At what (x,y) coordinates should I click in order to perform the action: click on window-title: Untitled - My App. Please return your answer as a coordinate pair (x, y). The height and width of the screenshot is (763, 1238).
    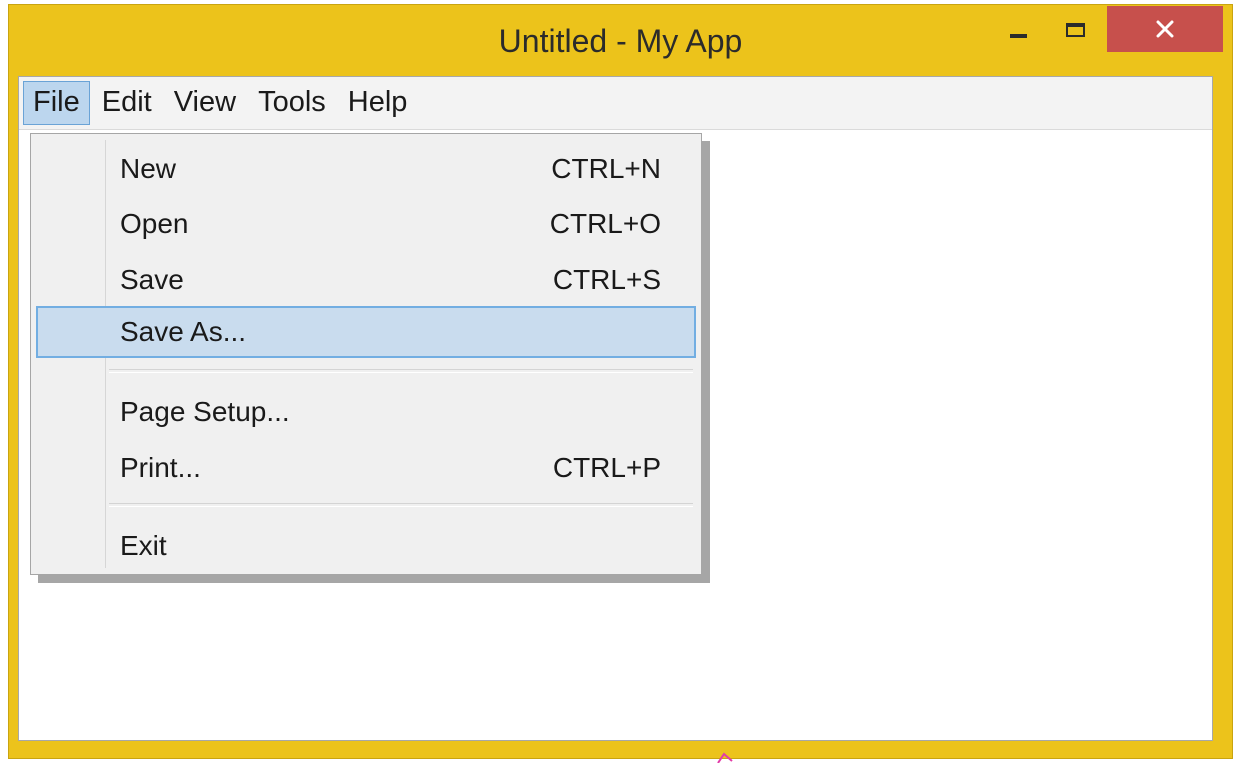
    Looking at the image, I should click on (620, 41).